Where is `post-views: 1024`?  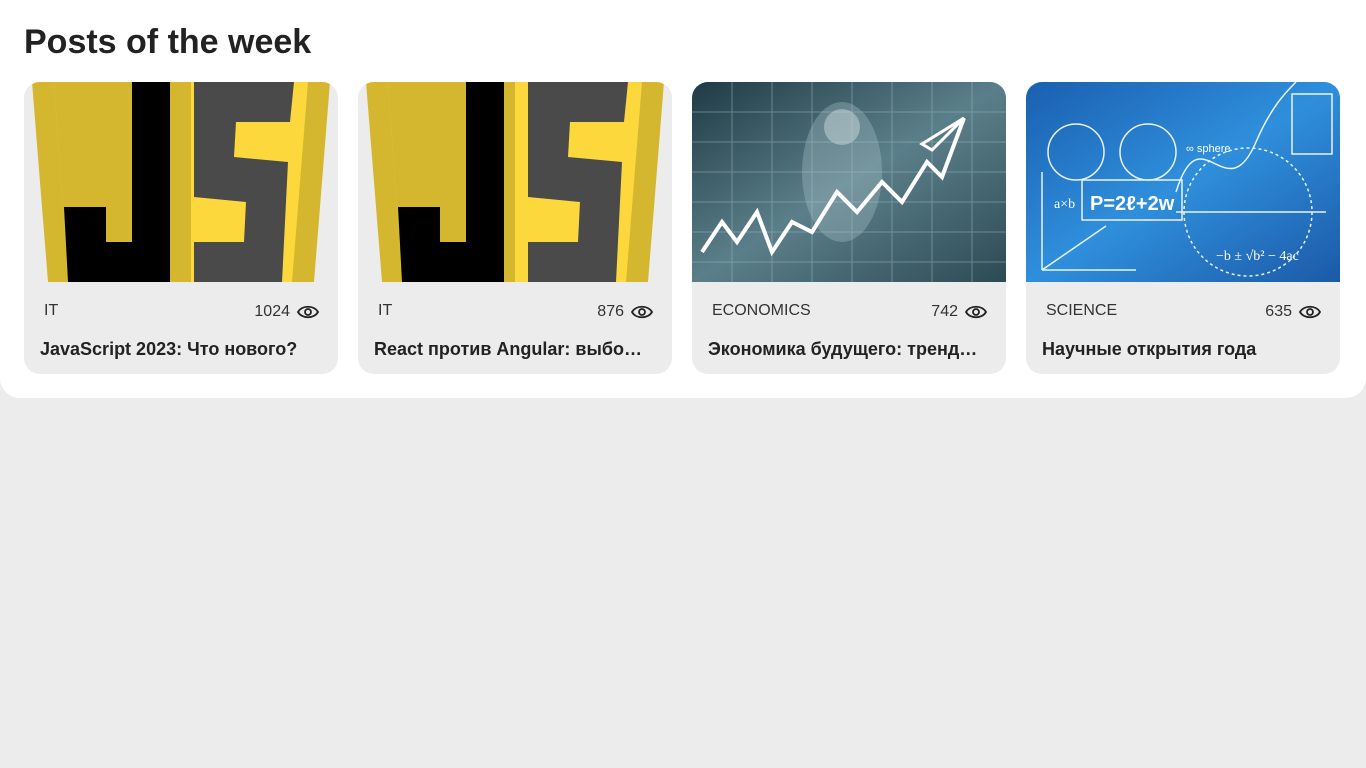
post-views: 1024 is located at coordinates (287, 312).